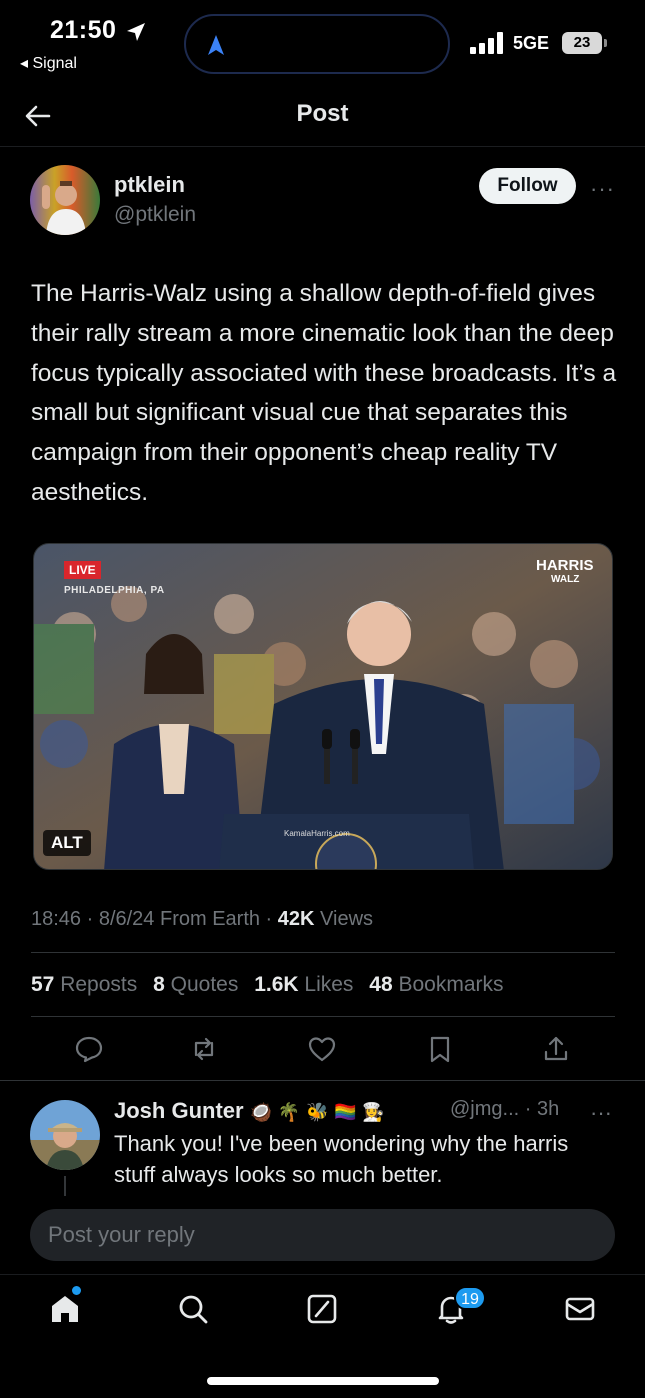 Image resolution: width=645 pixels, height=1398 pixels. I want to click on battery-tip, so click(605, 43).